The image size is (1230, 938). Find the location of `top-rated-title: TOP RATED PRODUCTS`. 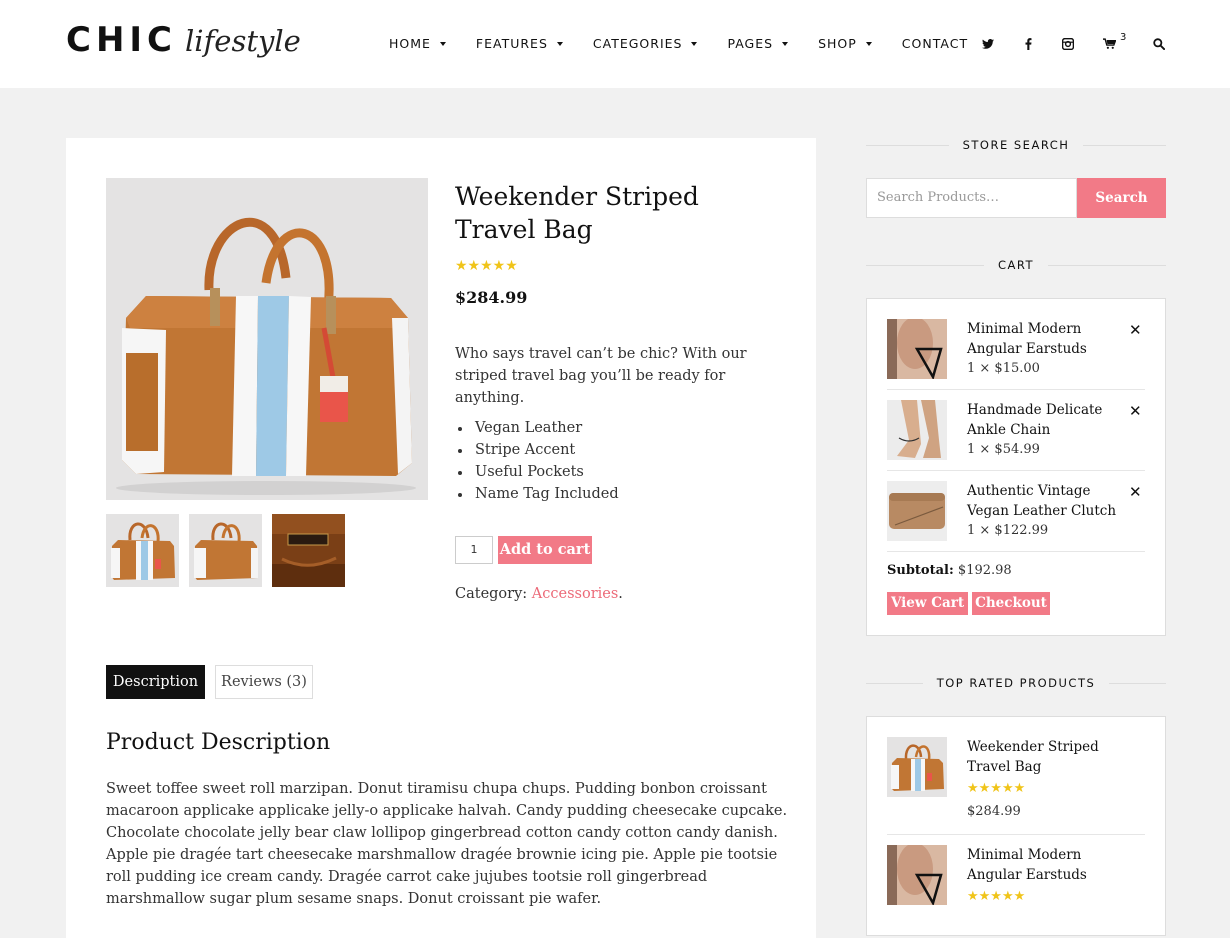

top-rated-title: TOP RATED PRODUCTS is located at coordinates (1016, 683).